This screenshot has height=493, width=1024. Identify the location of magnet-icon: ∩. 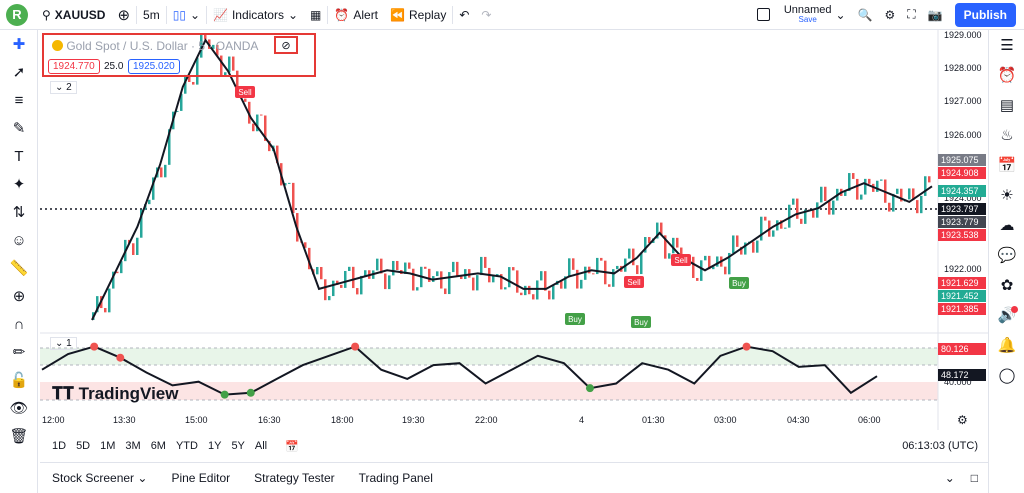
(19, 324).